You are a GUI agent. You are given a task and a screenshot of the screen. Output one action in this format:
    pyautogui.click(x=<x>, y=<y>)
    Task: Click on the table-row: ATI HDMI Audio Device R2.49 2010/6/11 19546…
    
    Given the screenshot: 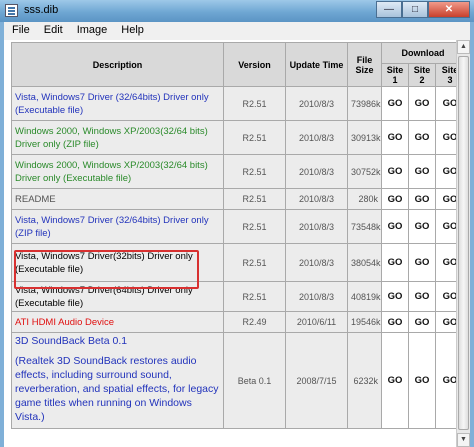 What is the action you would take?
    pyautogui.click(x=238, y=322)
    